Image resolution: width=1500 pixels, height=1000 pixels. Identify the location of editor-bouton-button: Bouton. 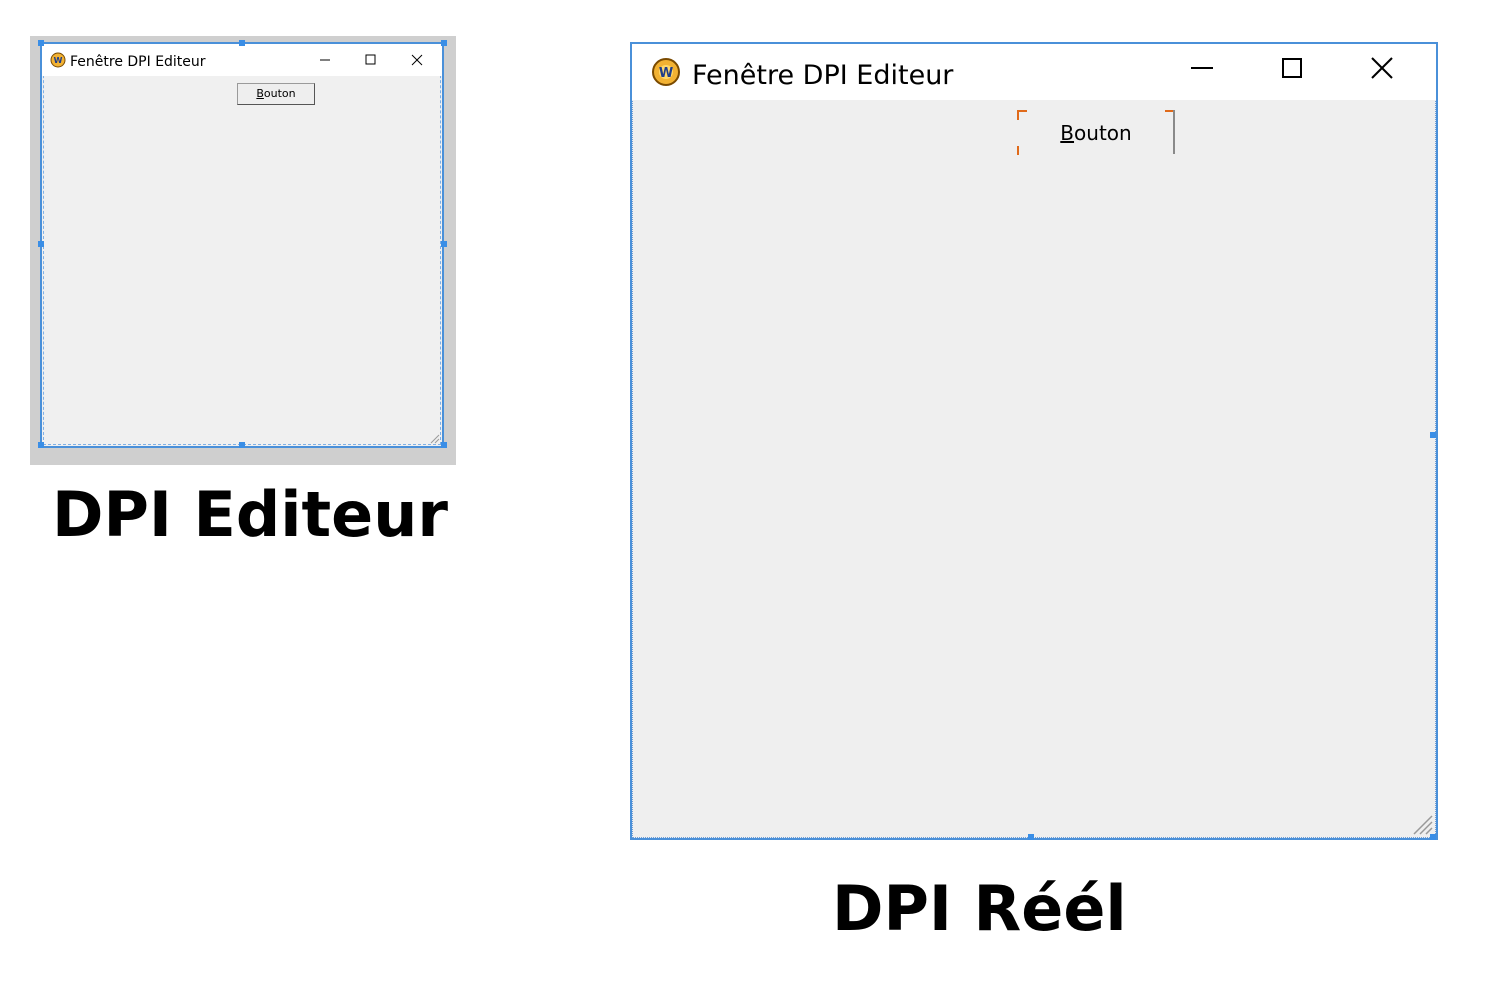
(276, 94).